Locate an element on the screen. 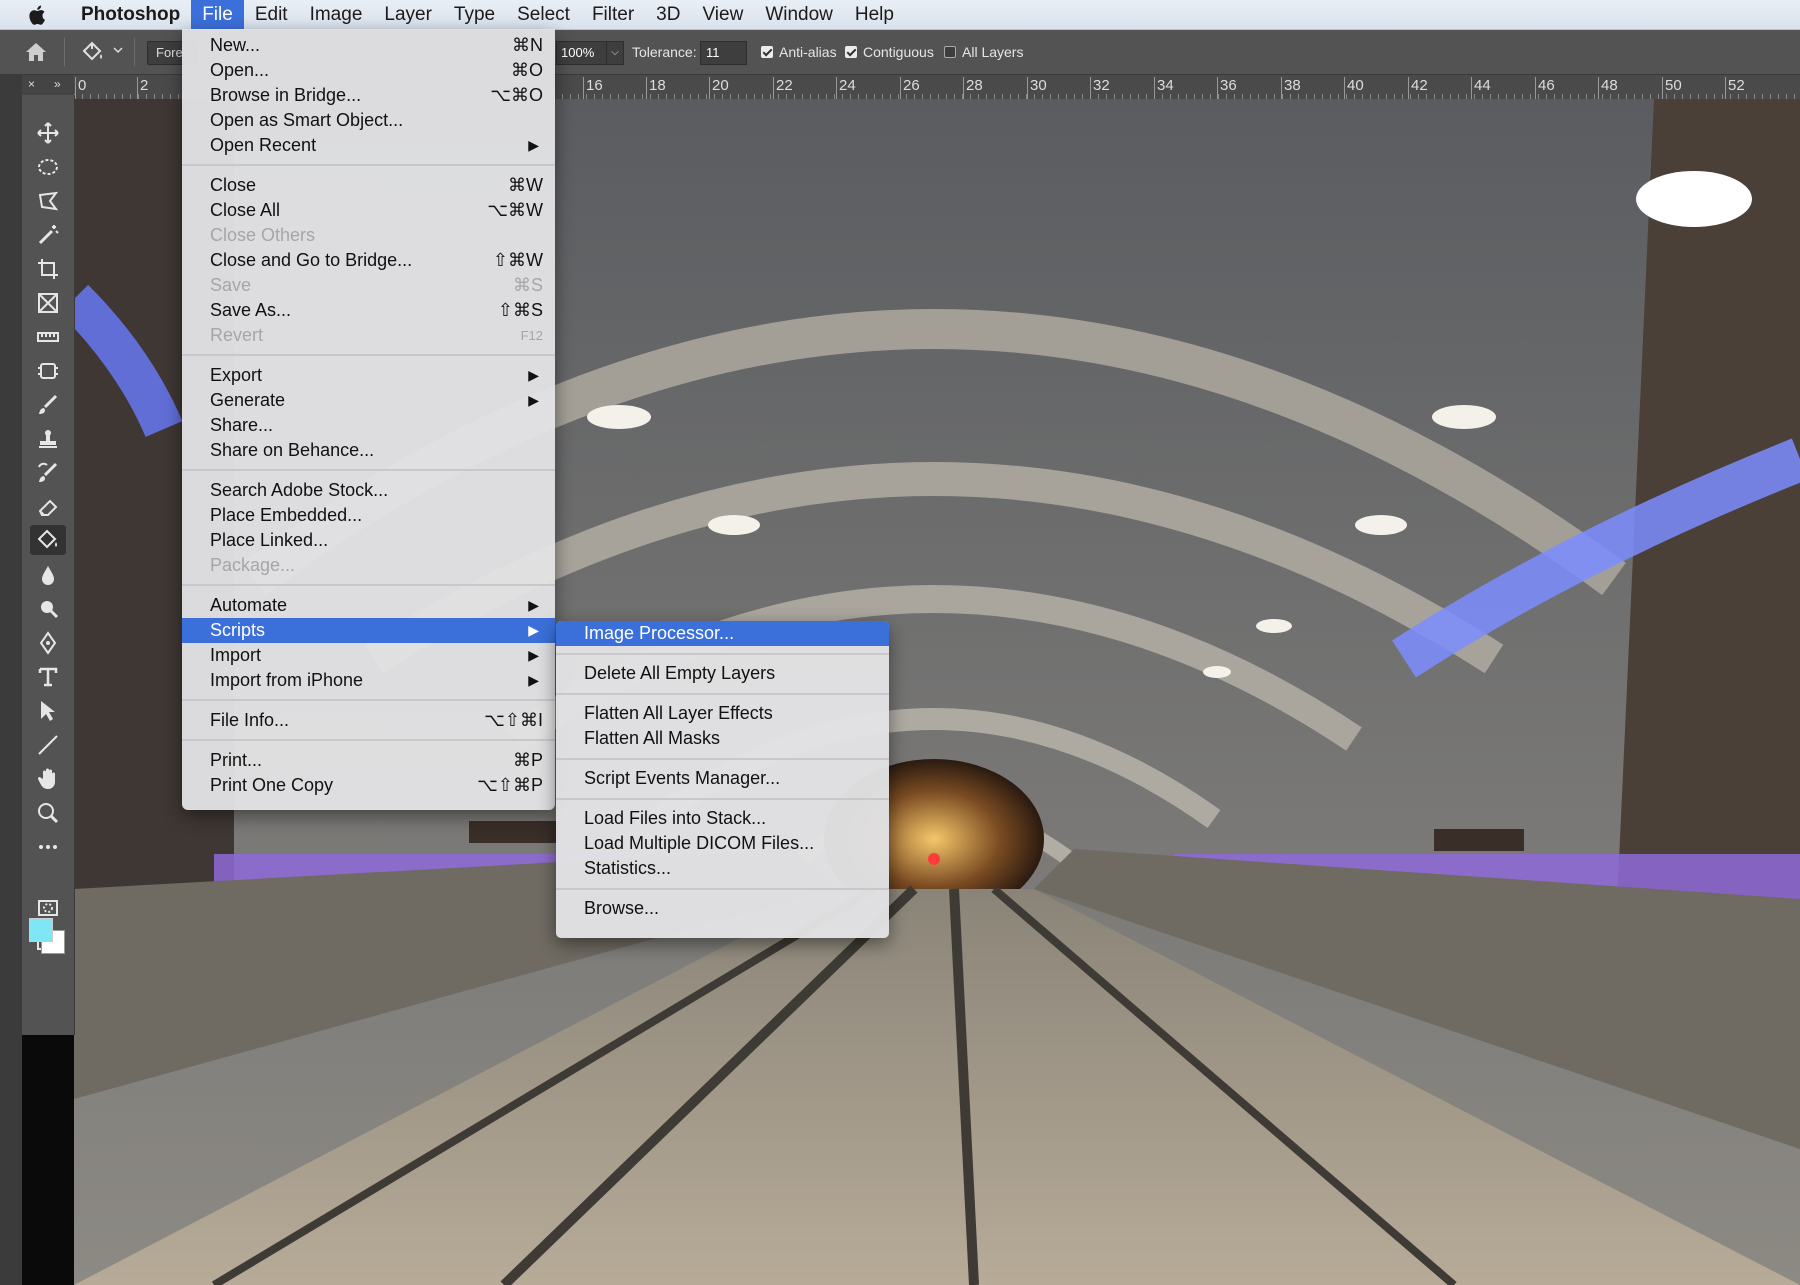  menu-item-close-all: Close All ⌥⌘W is located at coordinates (368, 210).